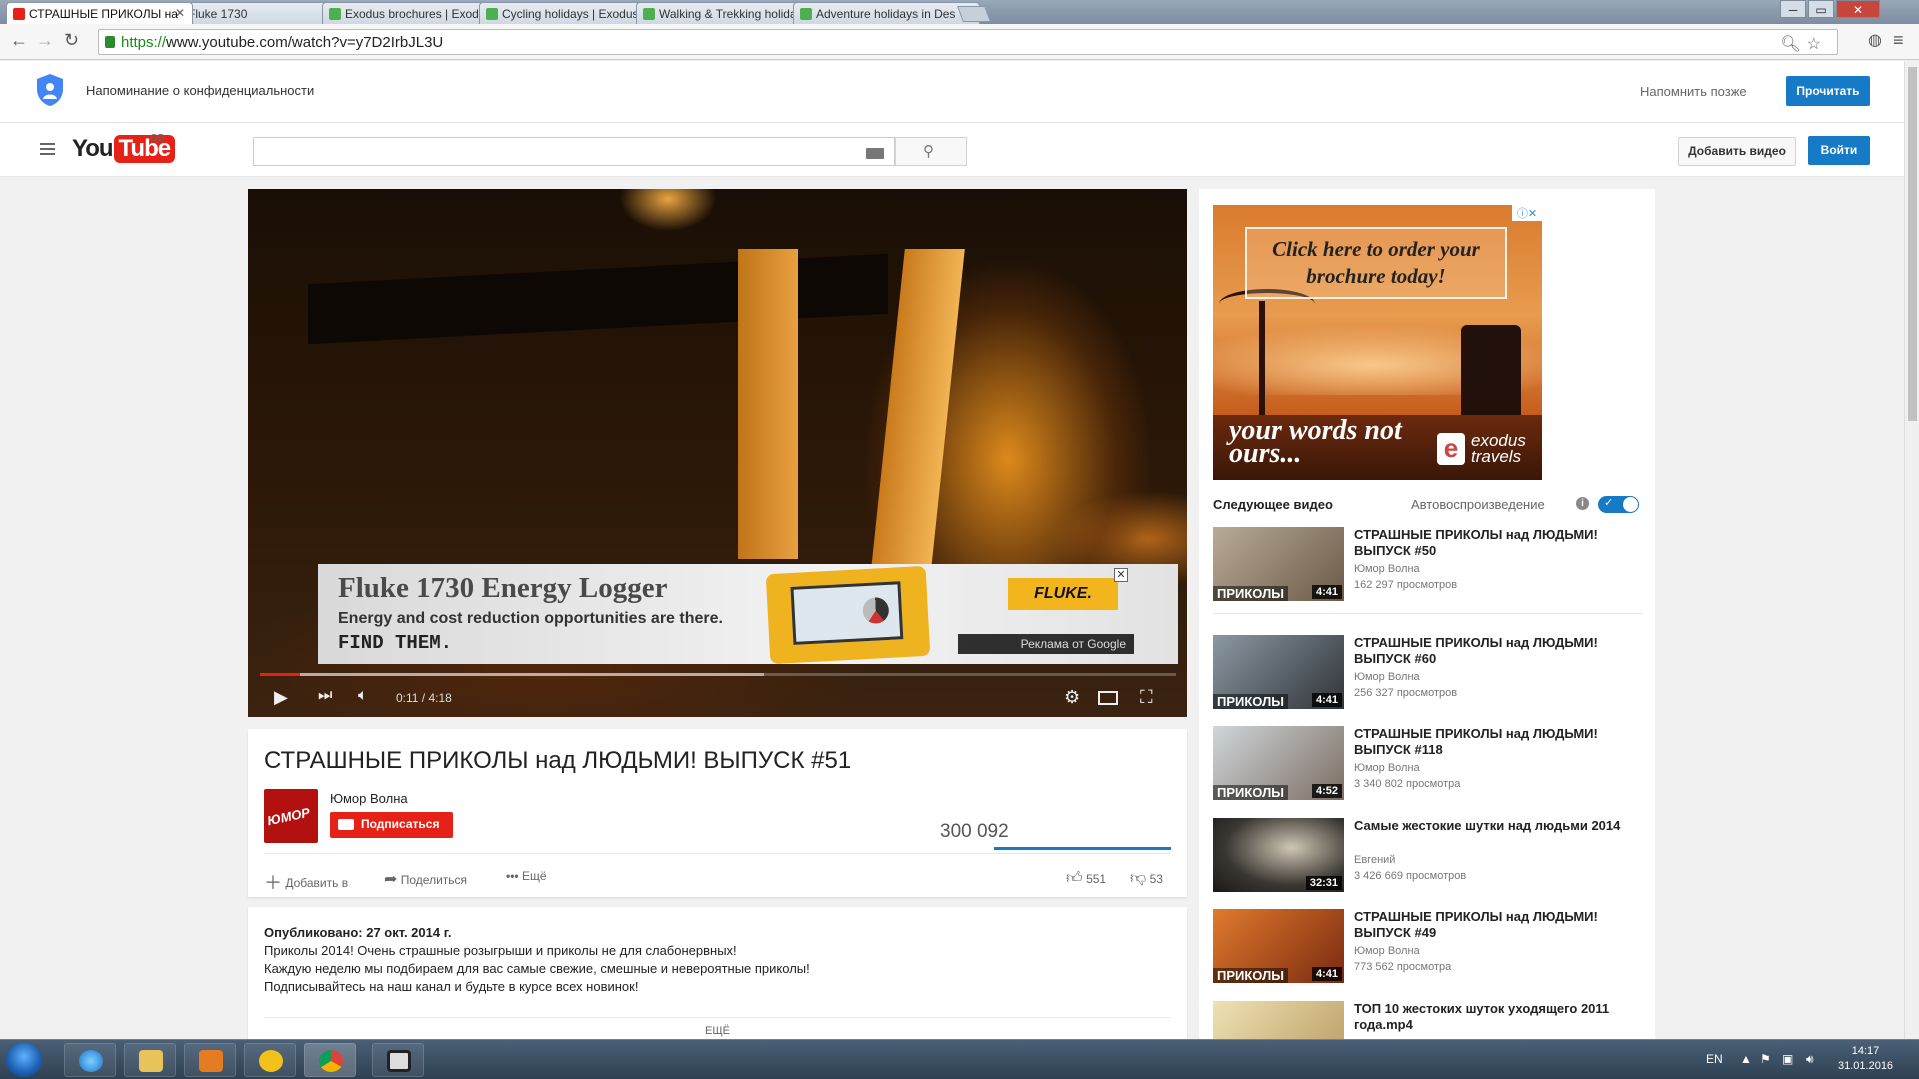  I want to click on taskbar-media-player, so click(210, 1060).